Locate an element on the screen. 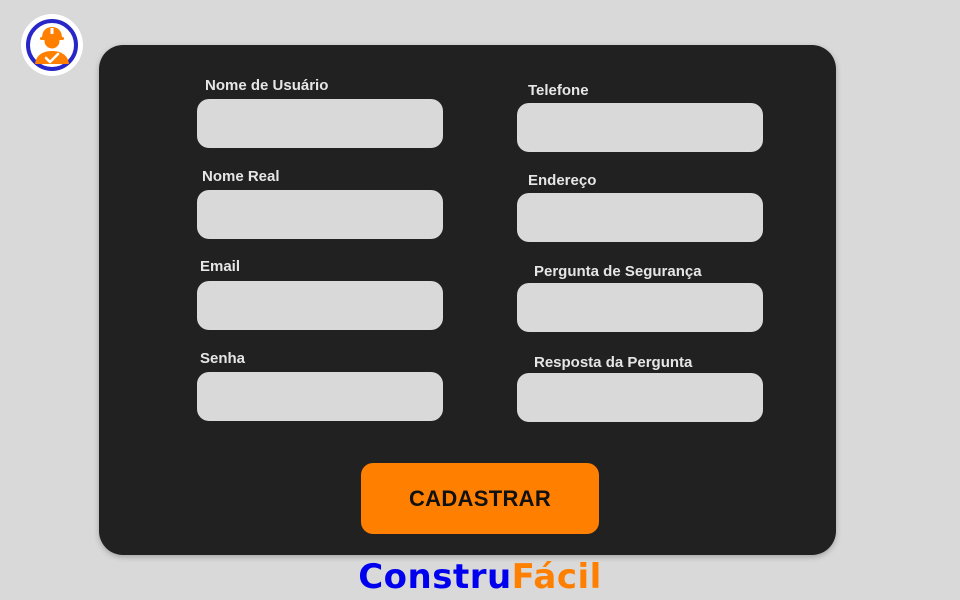  security-question-label: Pergunta de Segurança is located at coordinates (618, 271).